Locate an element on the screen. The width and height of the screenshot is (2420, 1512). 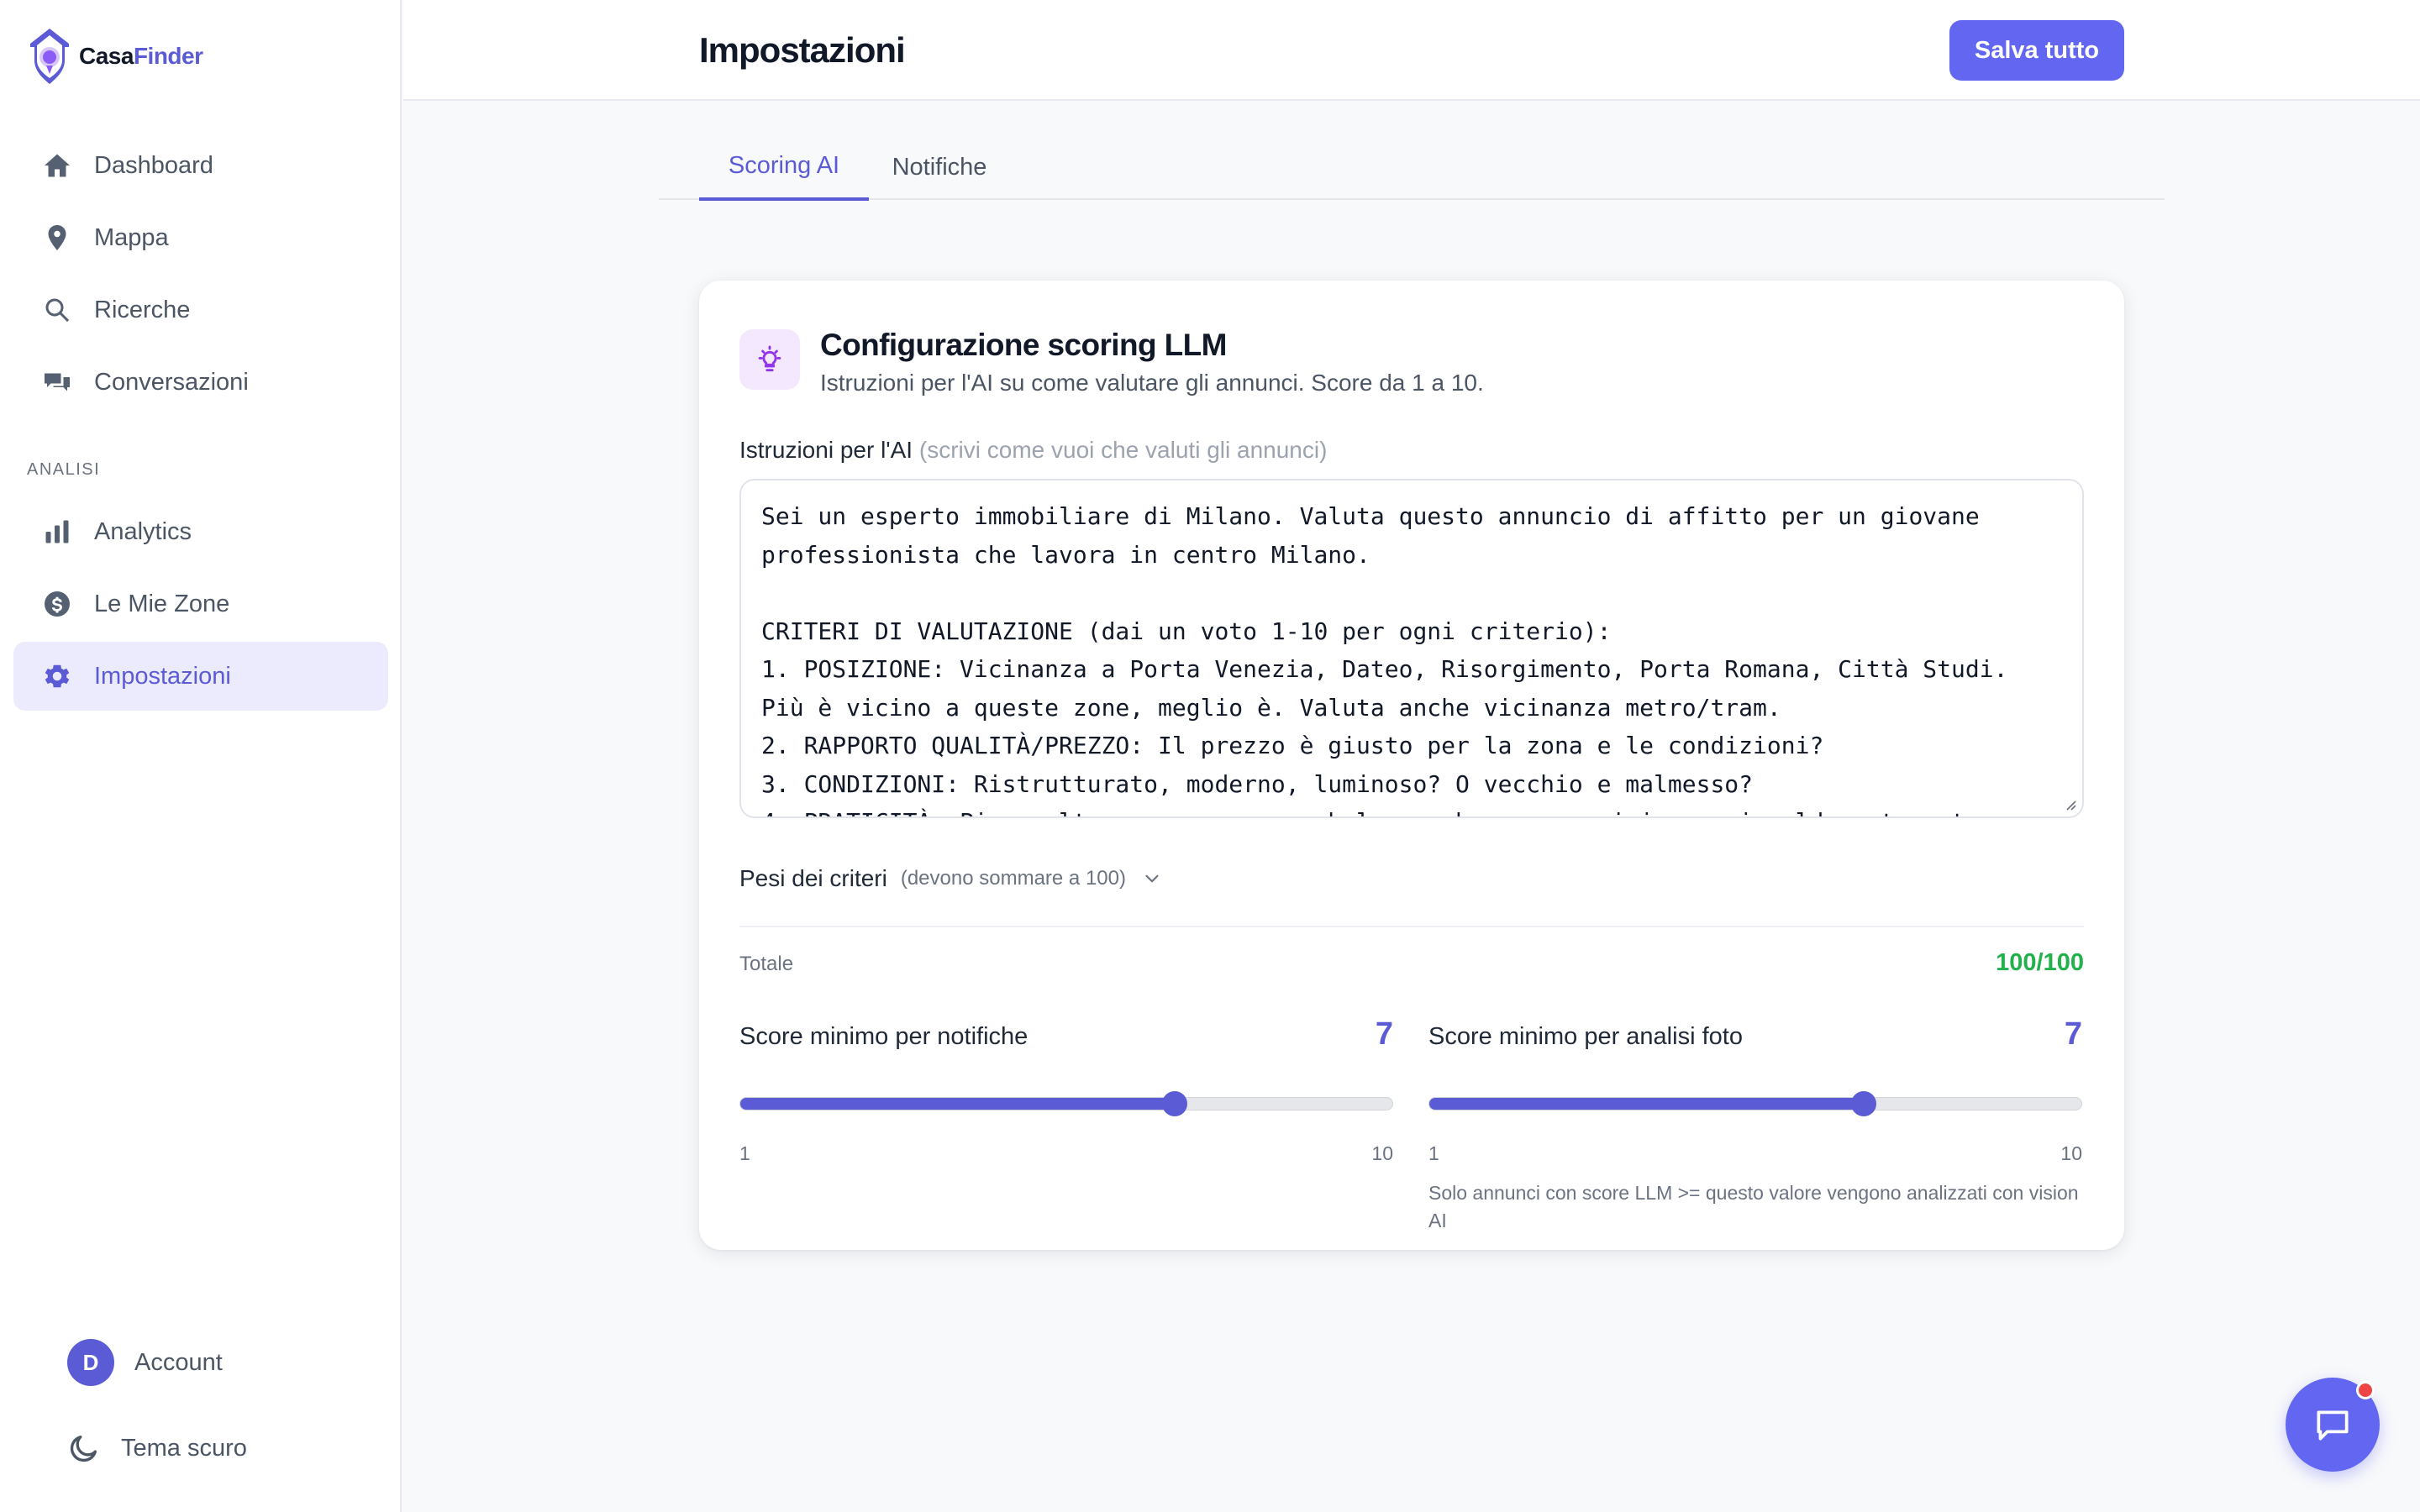
sidebar-item-mappa: Mappa is located at coordinates (200, 237).